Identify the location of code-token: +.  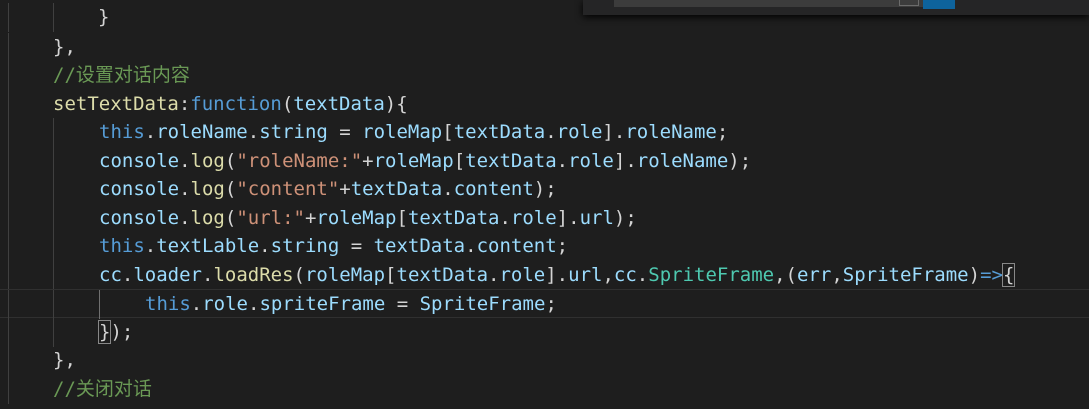
(368, 161).